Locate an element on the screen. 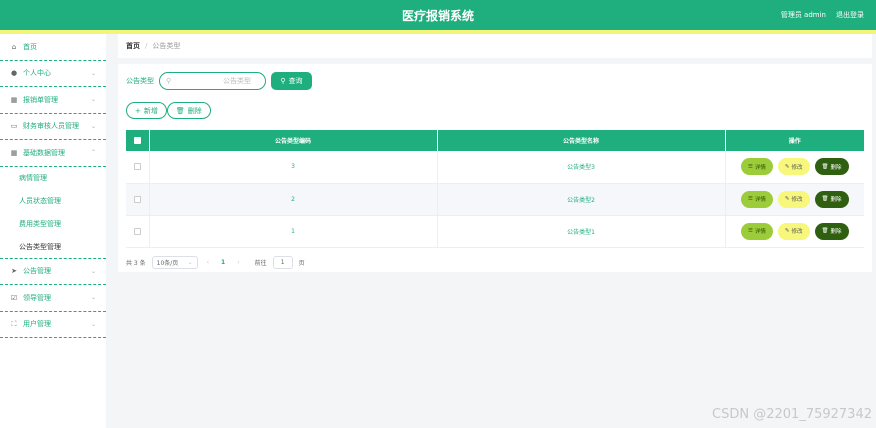  trash-icon: 🗑 is located at coordinates (825, 199).